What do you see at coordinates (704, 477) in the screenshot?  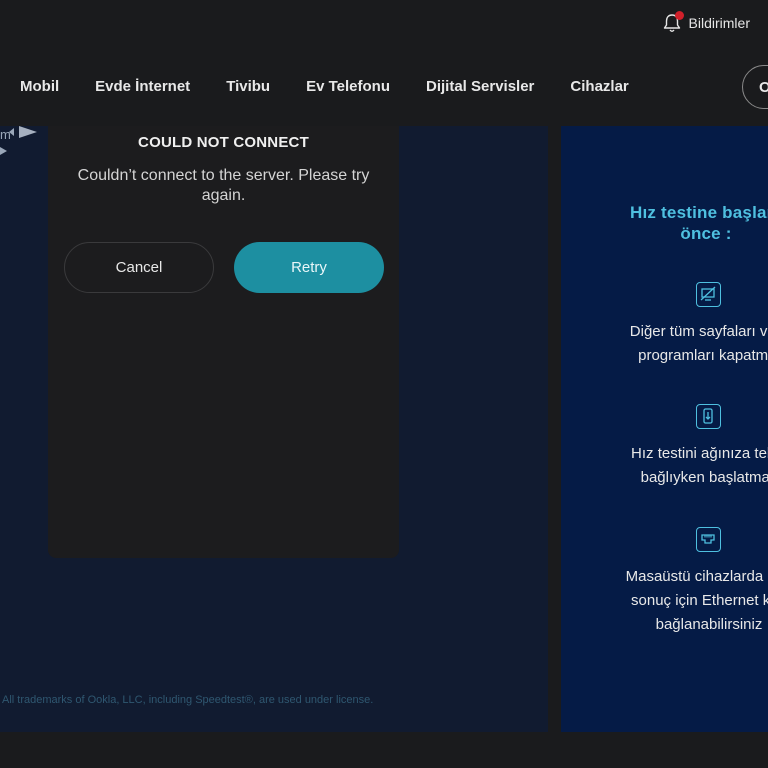 I see `tip-2-line2: bağlıyken başlatmalı` at bounding box center [704, 477].